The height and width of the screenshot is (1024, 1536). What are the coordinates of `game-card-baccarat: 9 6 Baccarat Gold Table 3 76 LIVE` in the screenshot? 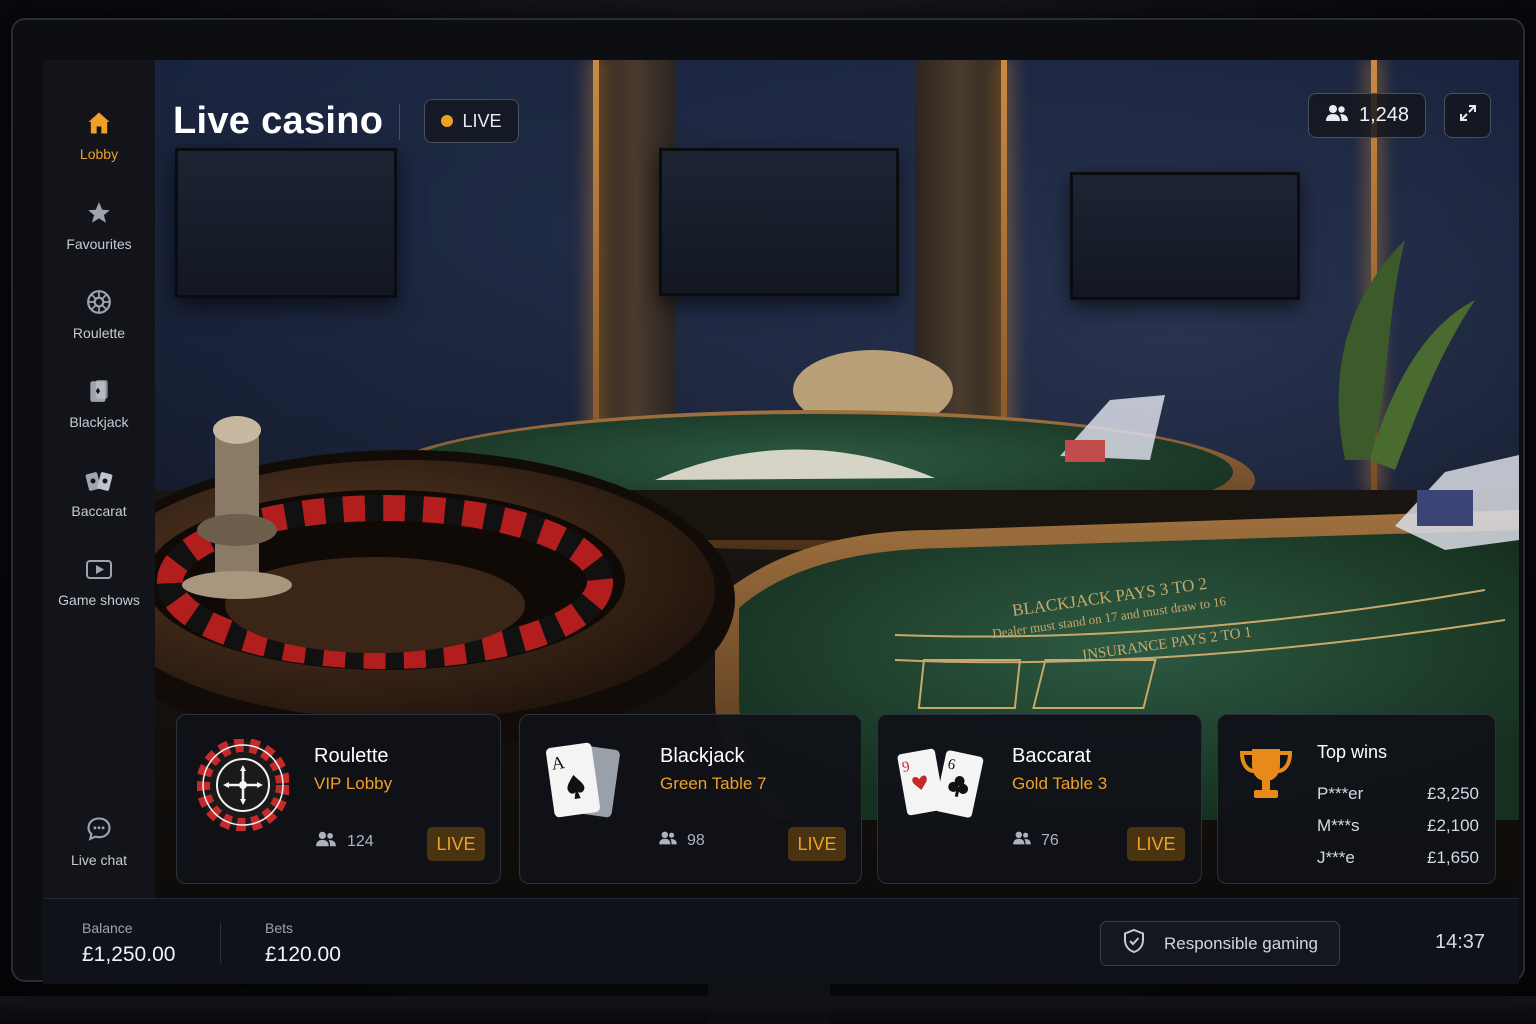 It's located at (1039, 799).